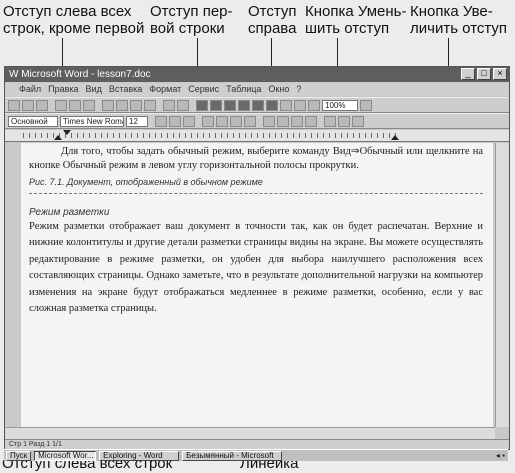  I want to click on insert-excel-icon, so click(258, 105).